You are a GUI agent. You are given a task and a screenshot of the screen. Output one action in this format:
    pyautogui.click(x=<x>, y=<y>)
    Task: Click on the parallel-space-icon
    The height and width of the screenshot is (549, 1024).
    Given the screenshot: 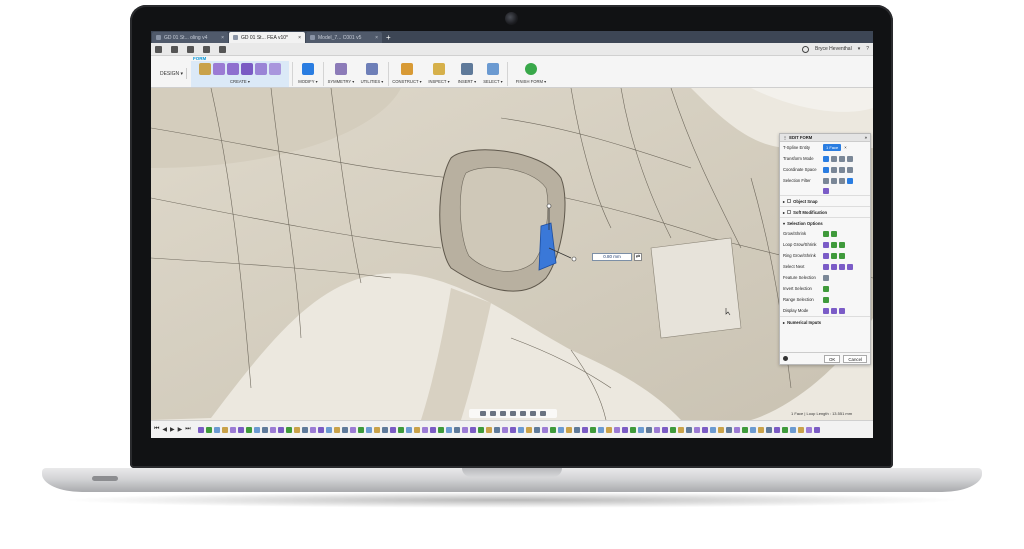 What is the action you would take?
    pyautogui.click(x=850, y=169)
    